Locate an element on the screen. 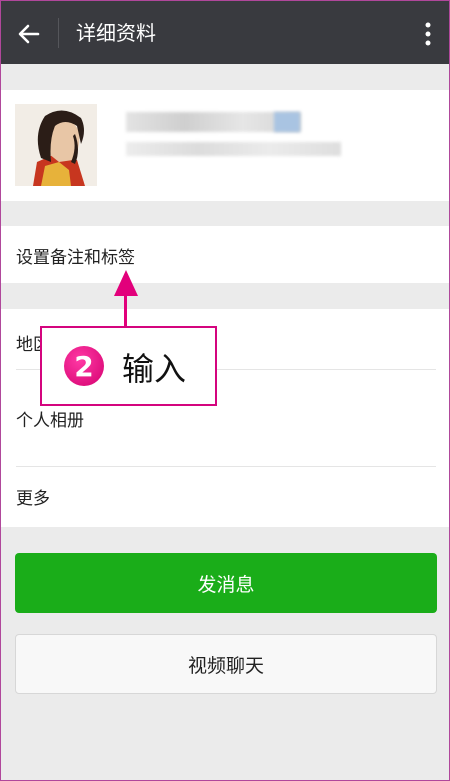 The width and height of the screenshot is (450, 781). avatar is located at coordinates (56, 145).